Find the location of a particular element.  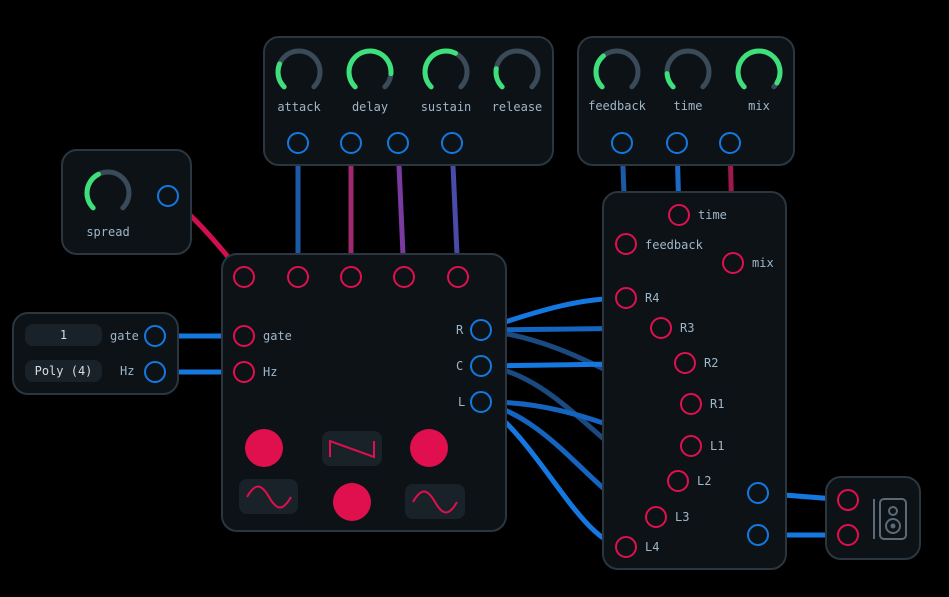

saw-wave-icon is located at coordinates (352, 449).